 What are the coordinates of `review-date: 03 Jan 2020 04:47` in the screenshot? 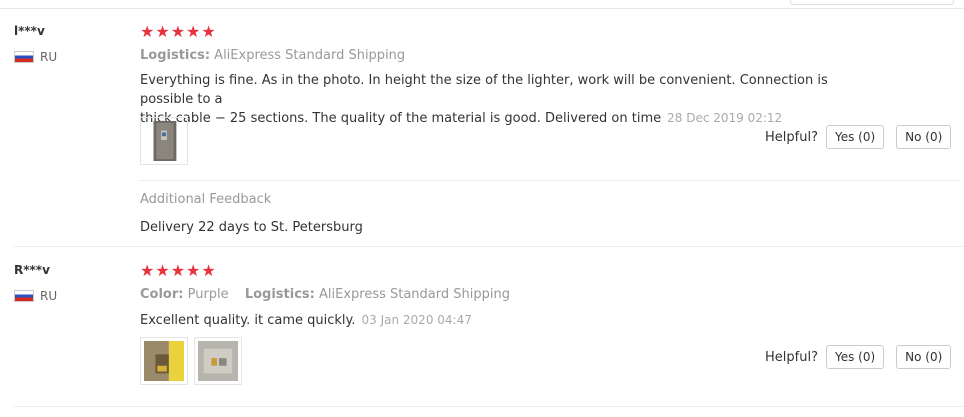 It's located at (416, 320).